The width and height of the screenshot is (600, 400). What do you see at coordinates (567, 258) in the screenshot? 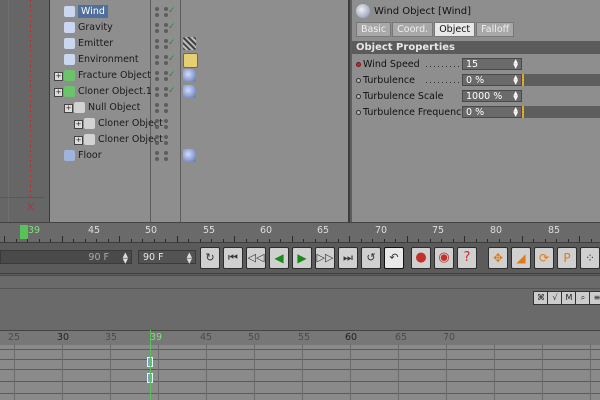
I see `param-key-button: P` at bounding box center [567, 258].